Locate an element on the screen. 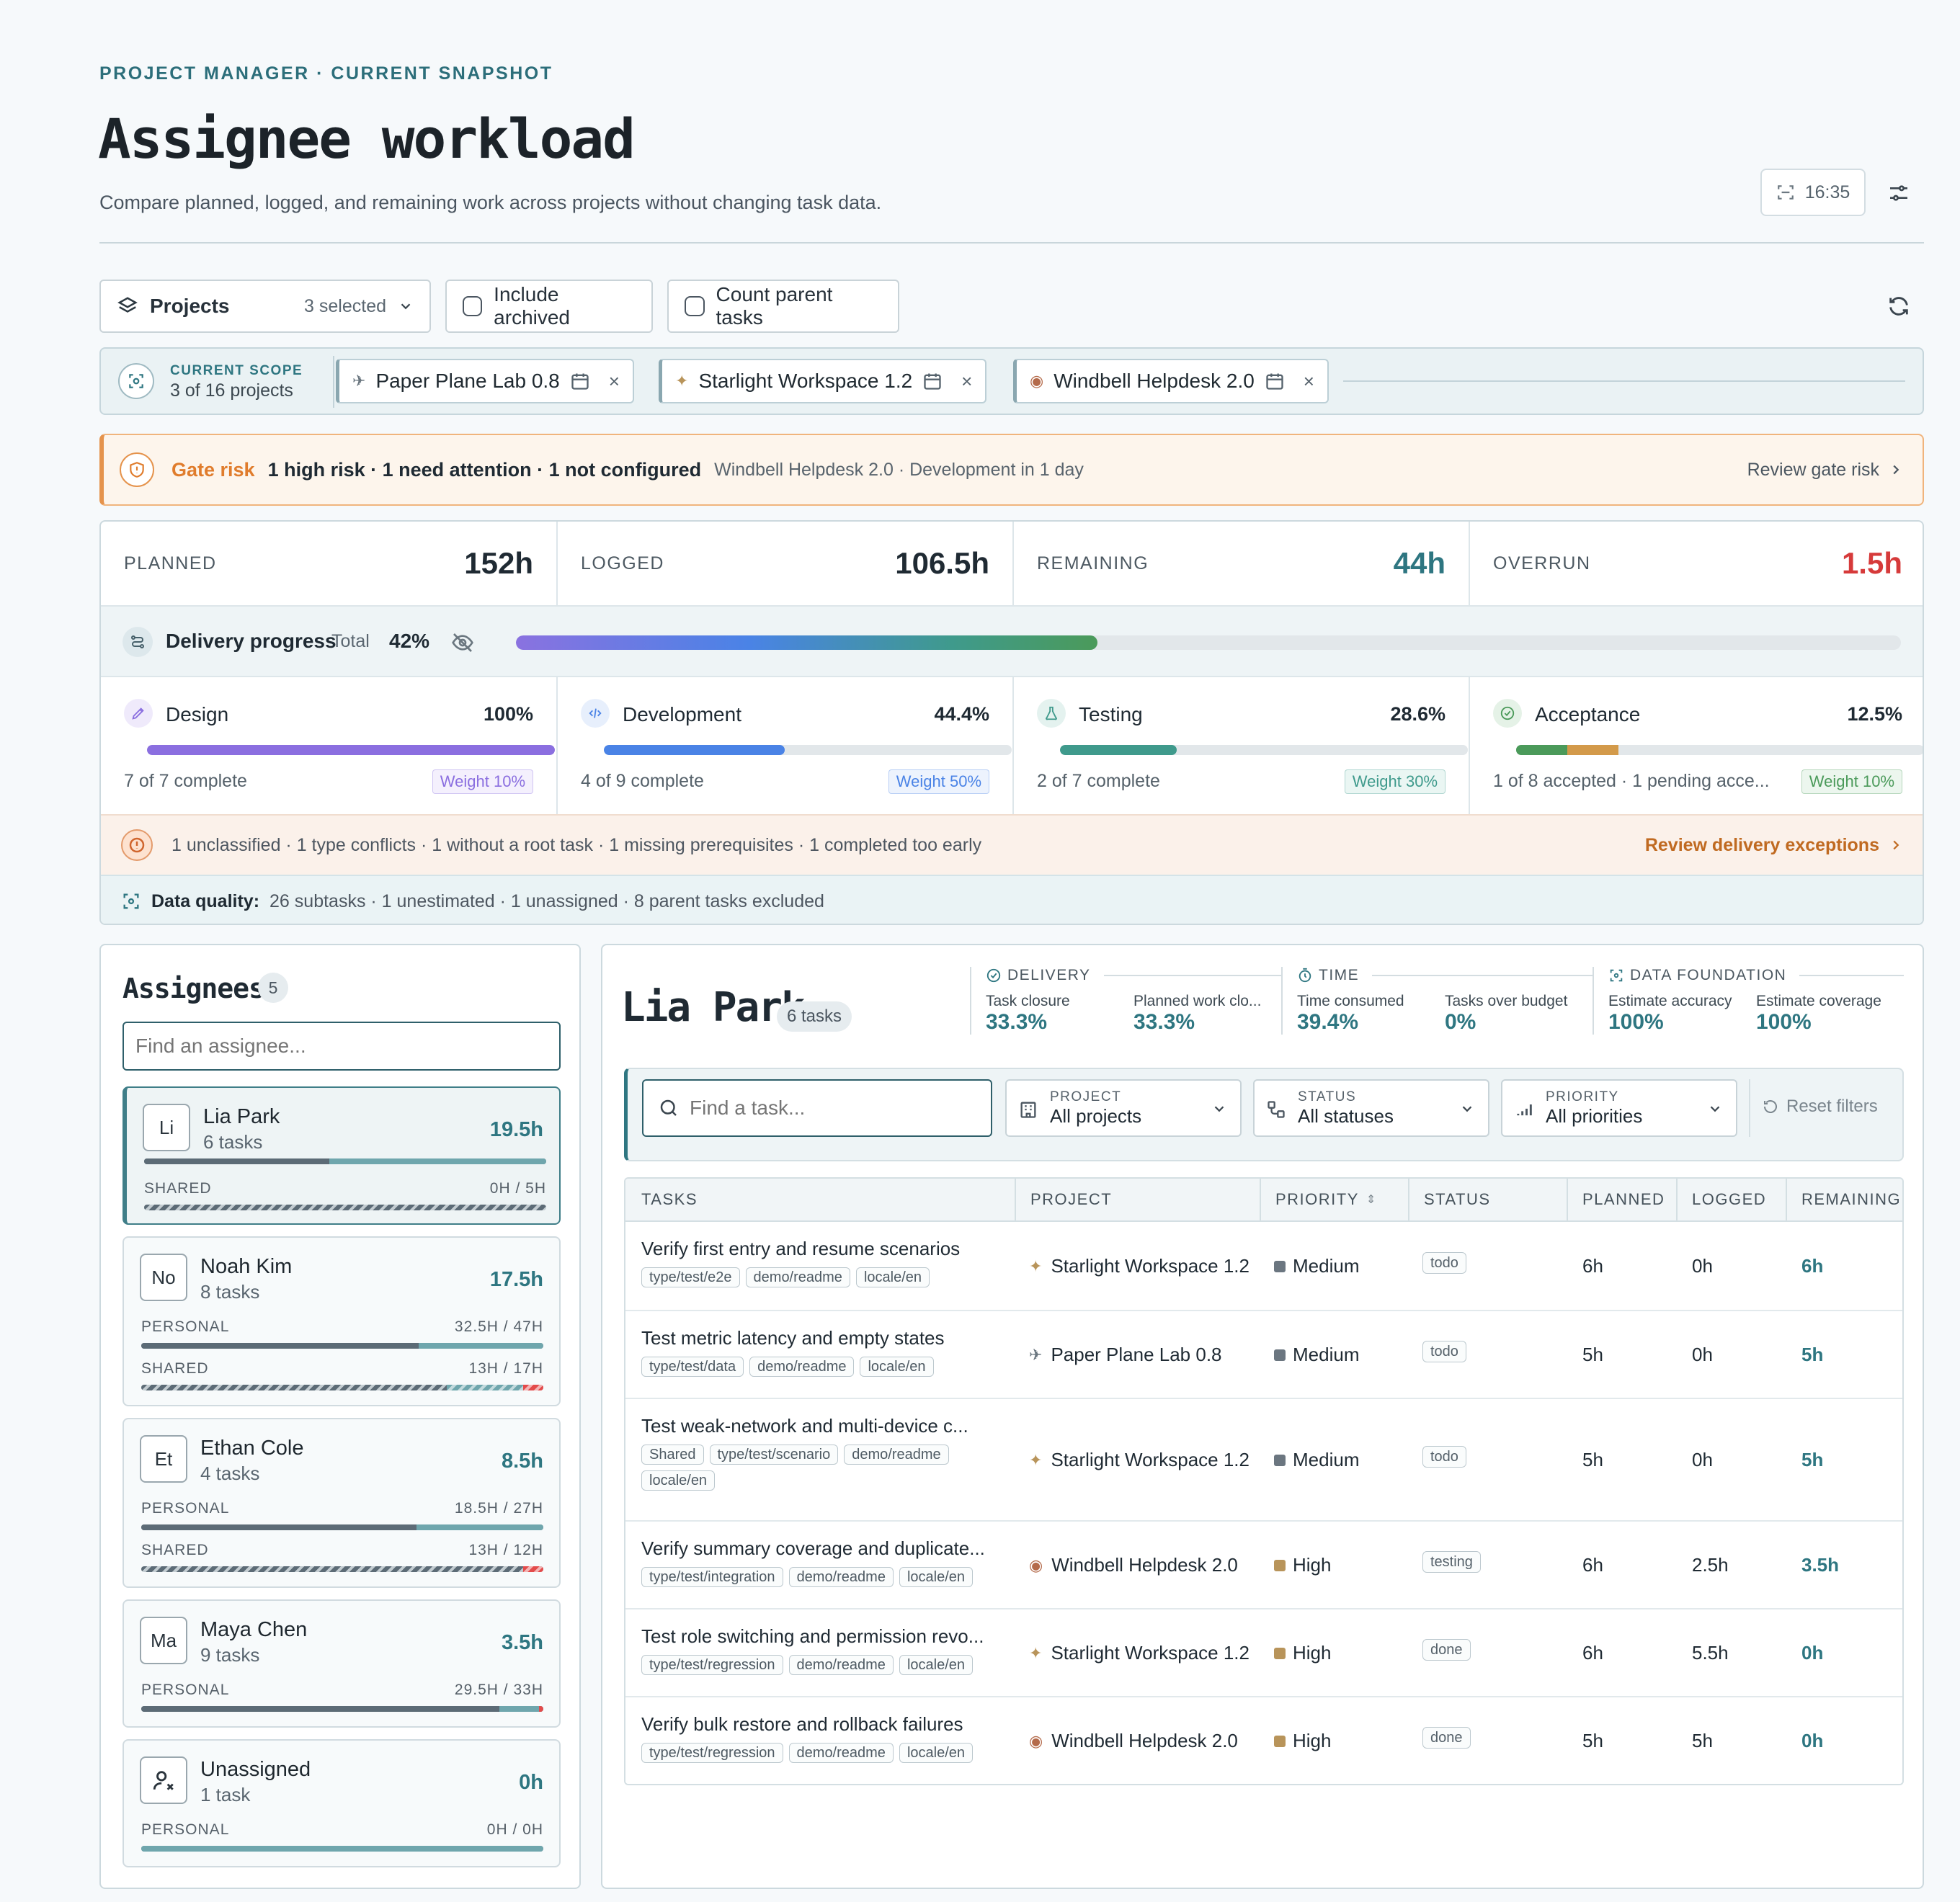  remaining-value: 0h is located at coordinates (1812, 1653).